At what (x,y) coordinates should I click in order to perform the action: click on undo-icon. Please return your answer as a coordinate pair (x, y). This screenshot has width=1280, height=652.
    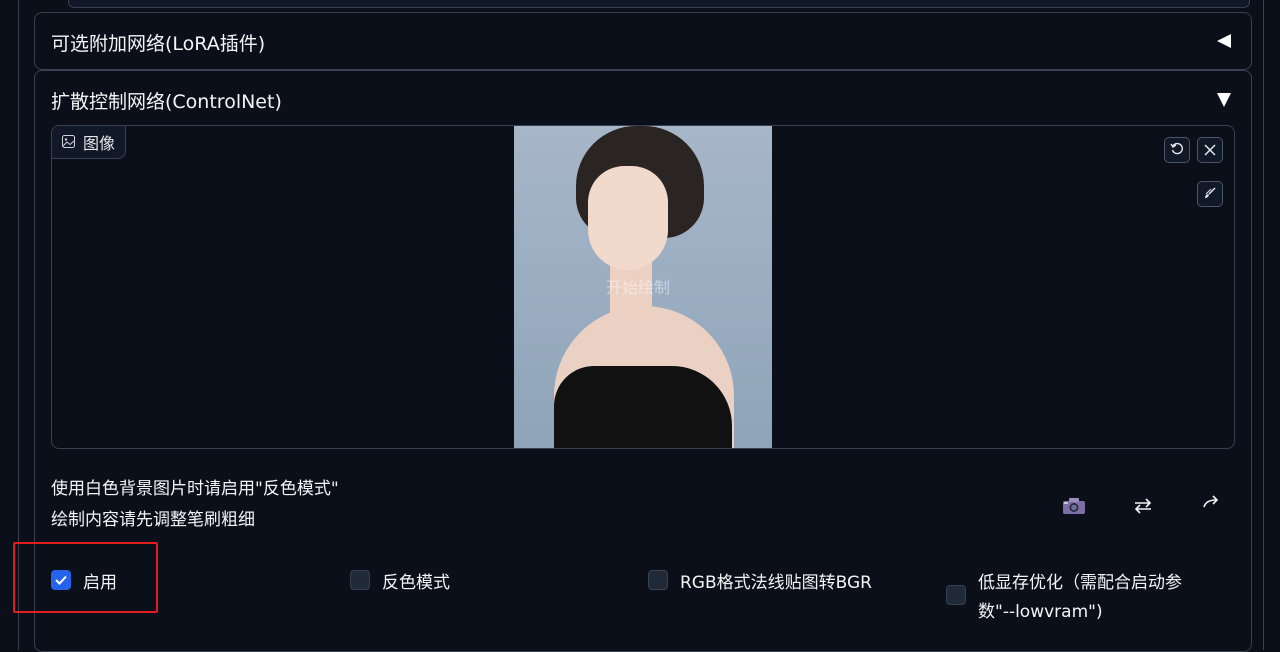
    Looking at the image, I should click on (1177, 150).